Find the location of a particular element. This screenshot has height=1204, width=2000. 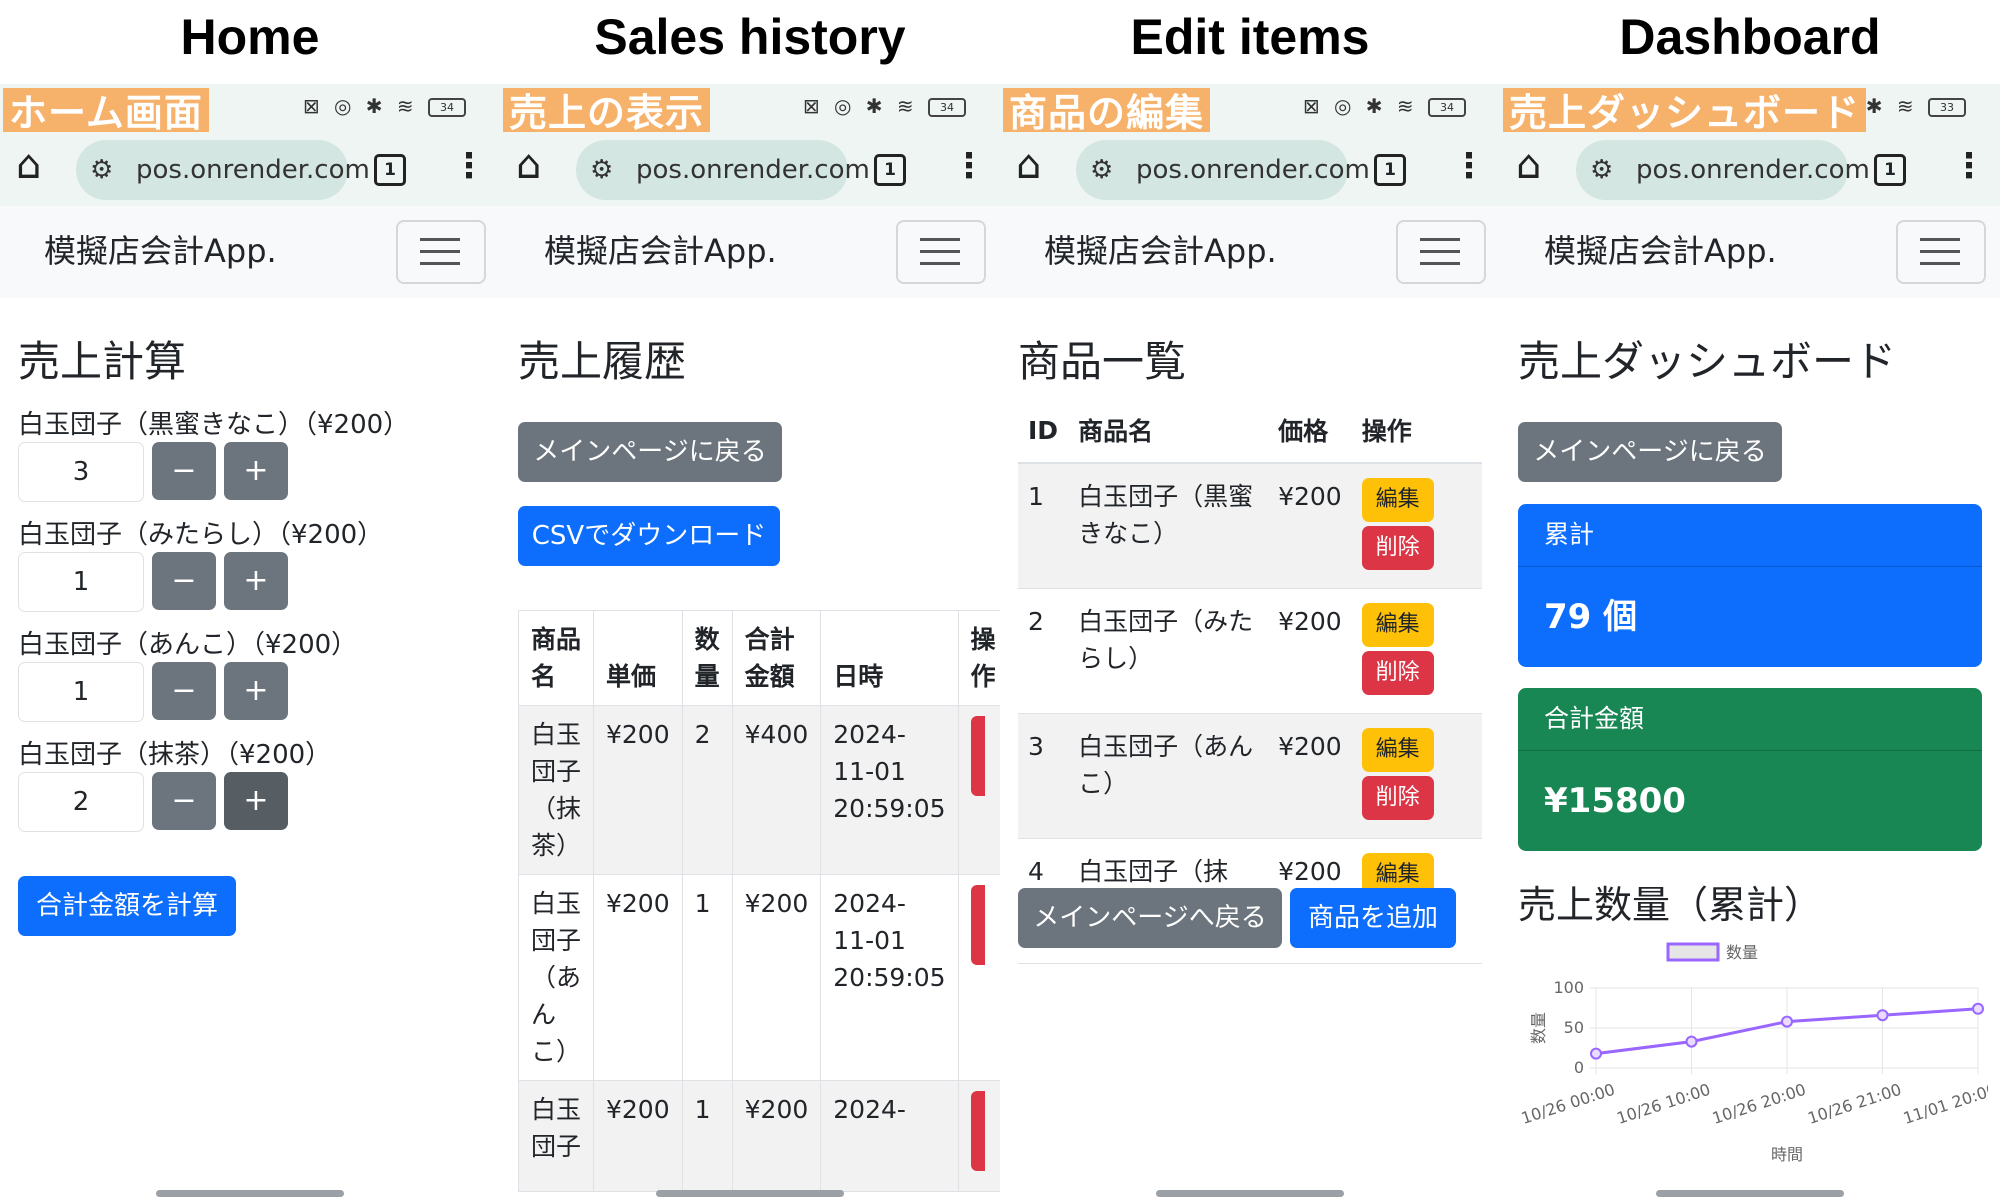

column-header: 合計金額 is located at coordinates (776, 658).